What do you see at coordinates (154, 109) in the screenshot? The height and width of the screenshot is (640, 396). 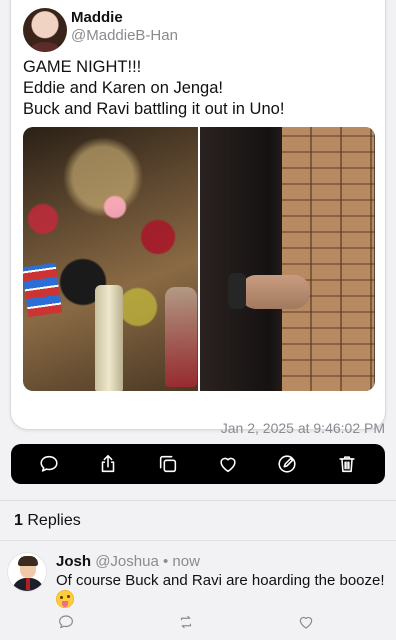 I see `post-text-line: Buck and Ravi battling it out in Uno!` at bounding box center [154, 109].